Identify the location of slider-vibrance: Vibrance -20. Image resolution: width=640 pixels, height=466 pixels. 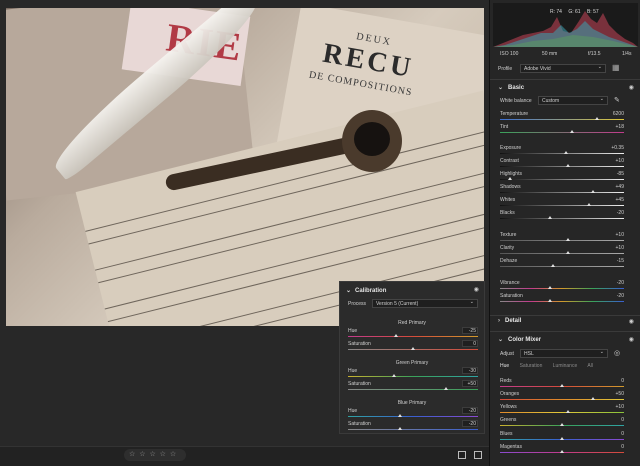
(562, 285).